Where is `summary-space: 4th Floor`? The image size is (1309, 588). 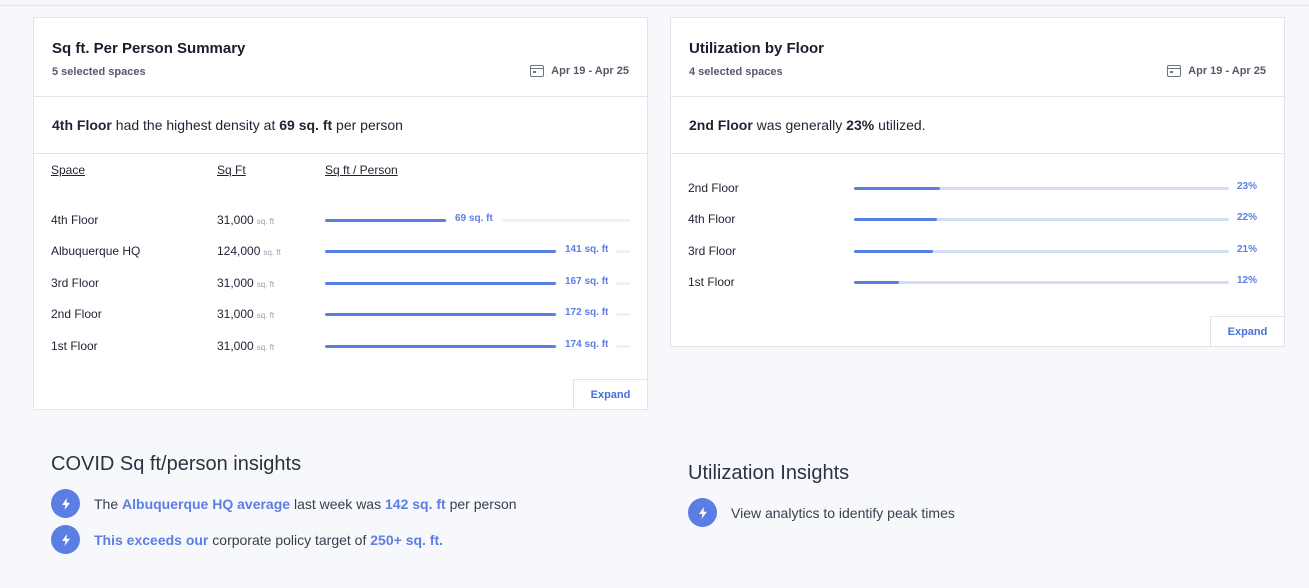
summary-space: 4th Floor is located at coordinates (82, 125).